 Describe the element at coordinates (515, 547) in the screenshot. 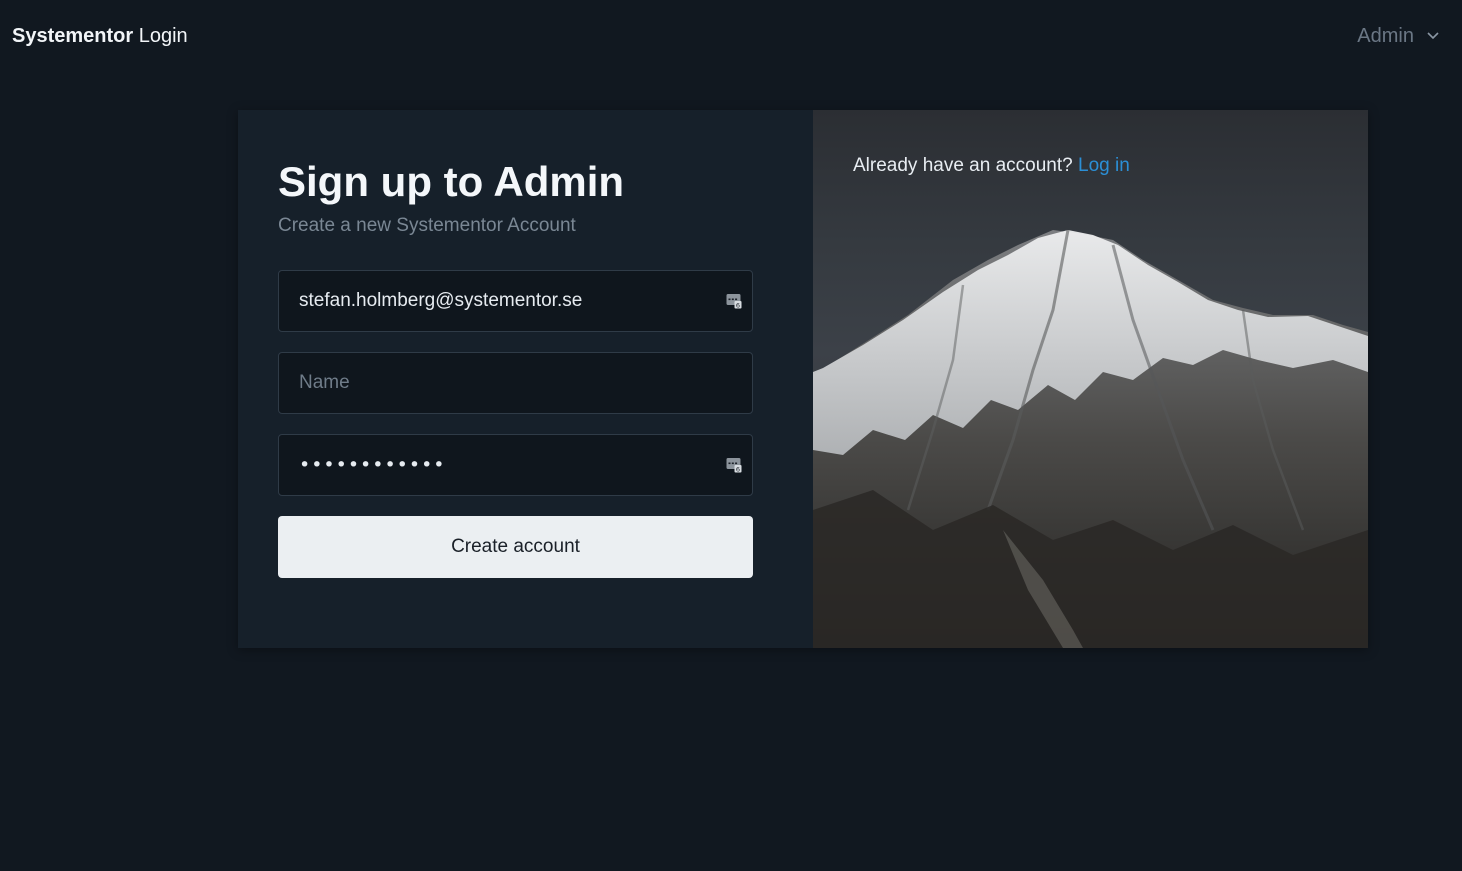

I see `create-account-button: Create account` at that location.